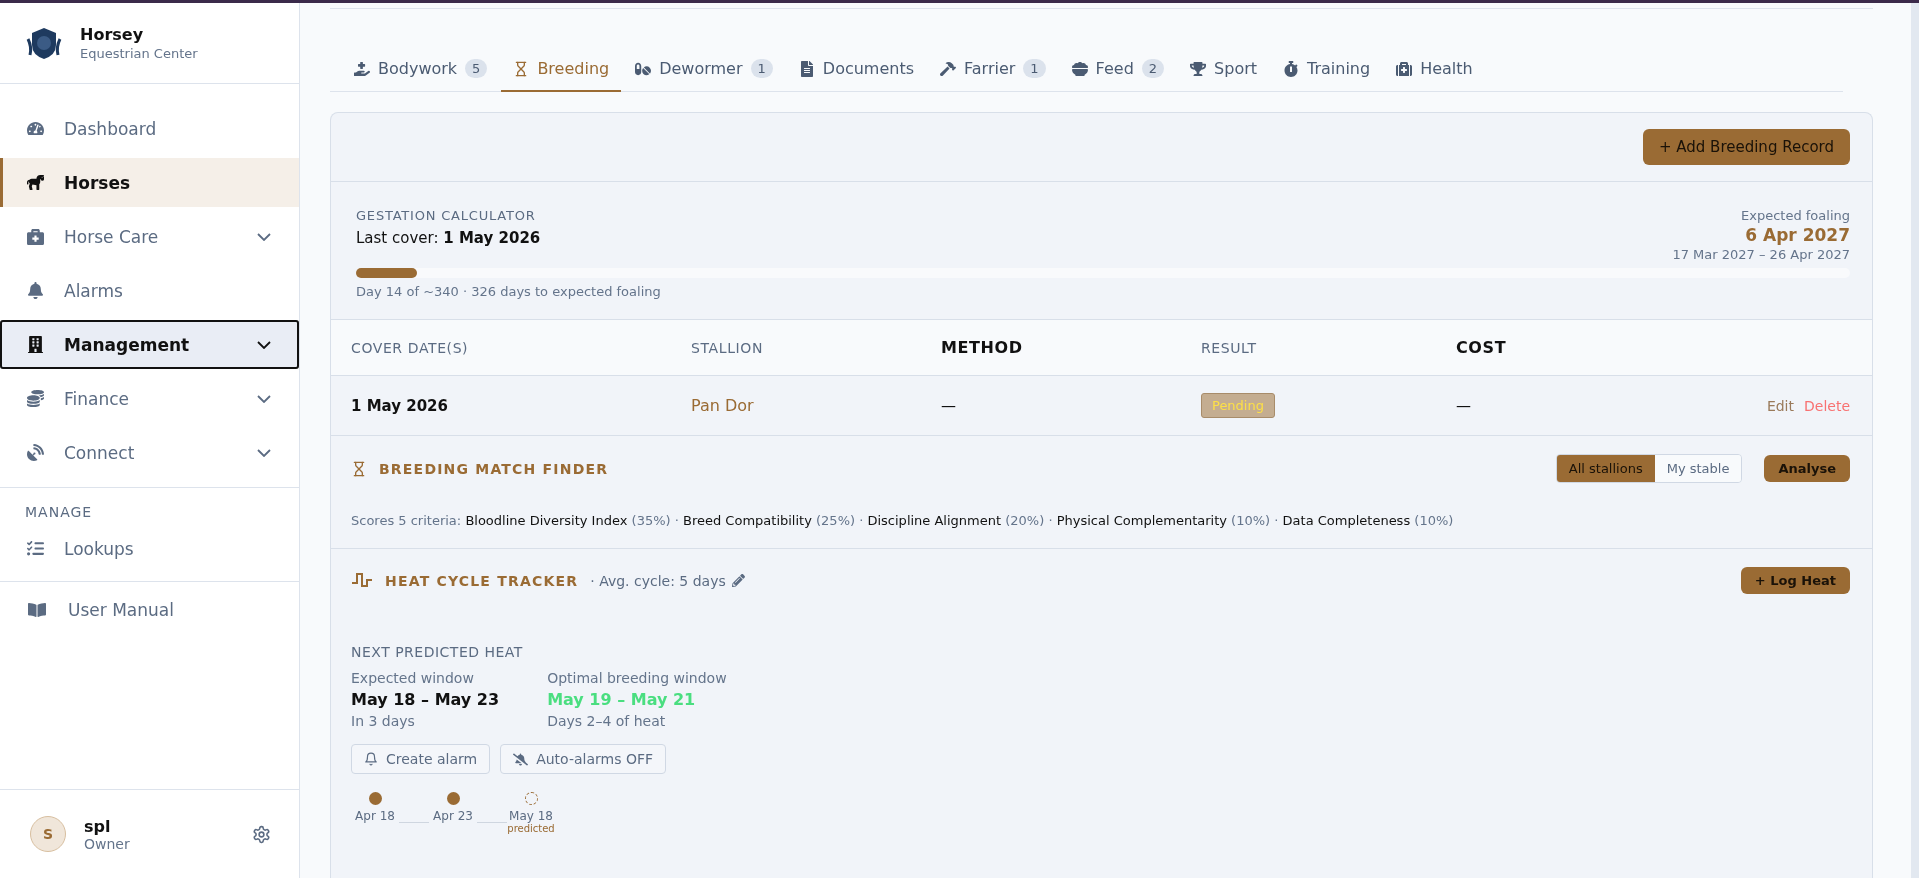  Describe the element at coordinates (727, 347) in the screenshot. I see `column-header: STALLION` at that location.